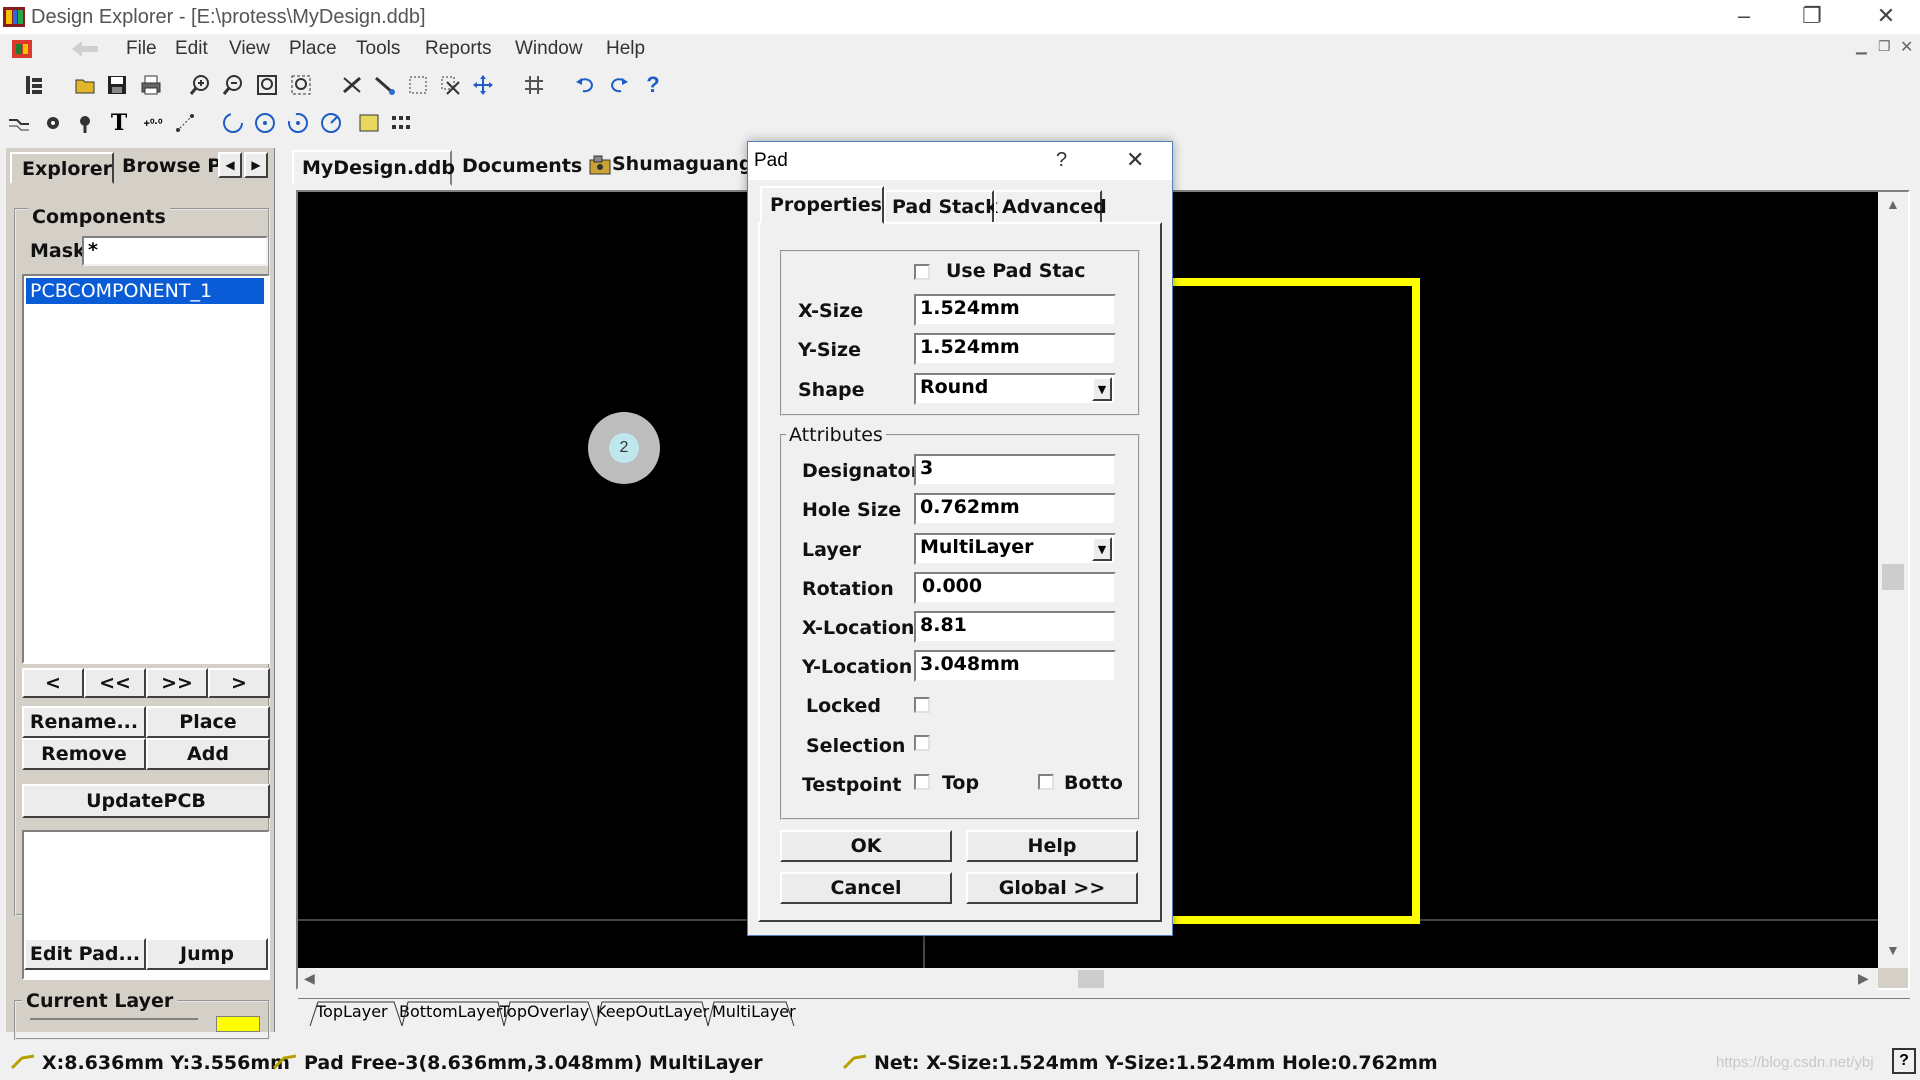 This screenshot has width=1920, height=1080. Describe the element at coordinates (233, 85) in the screenshot. I see `zoom-out-icon` at that location.